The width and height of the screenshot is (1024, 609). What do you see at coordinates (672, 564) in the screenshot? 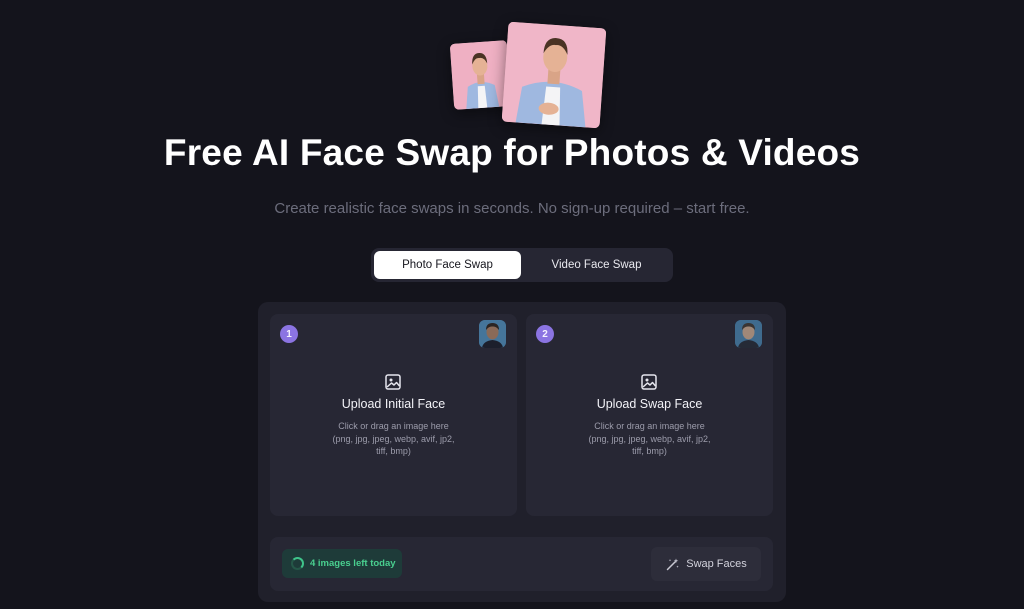
I see `magic-wand-icon` at bounding box center [672, 564].